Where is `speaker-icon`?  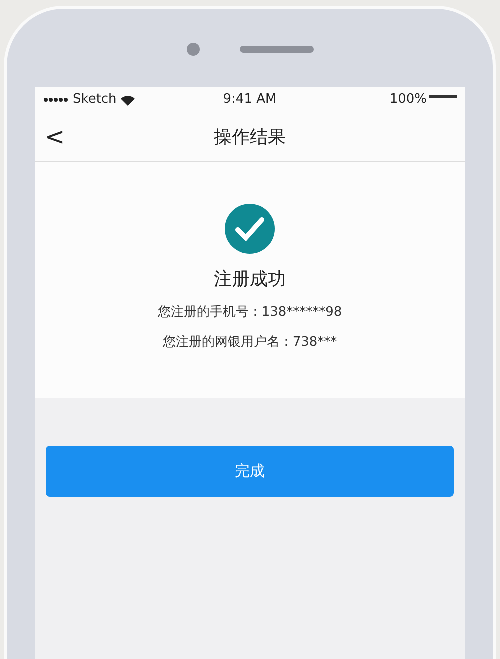 speaker-icon is located at coordinates (277, 49).